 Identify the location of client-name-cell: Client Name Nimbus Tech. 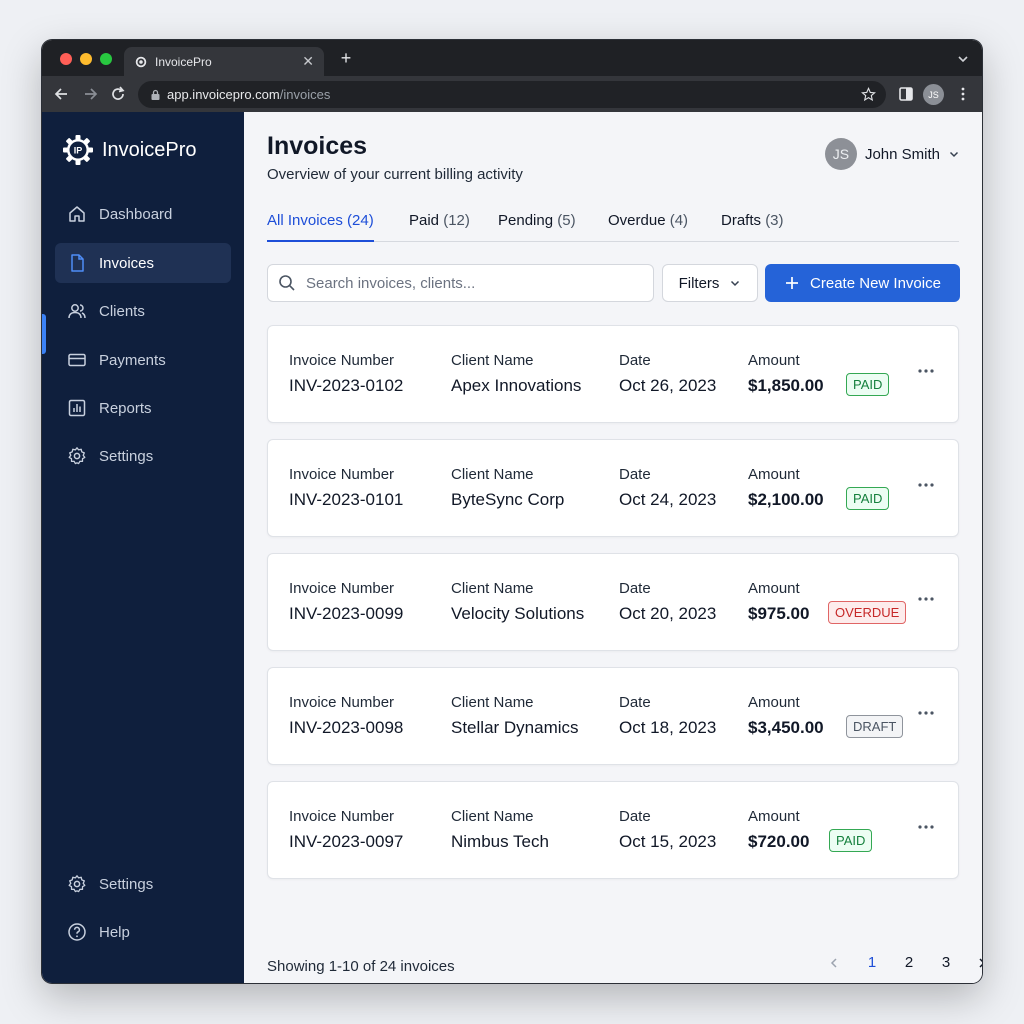
(500, 830).